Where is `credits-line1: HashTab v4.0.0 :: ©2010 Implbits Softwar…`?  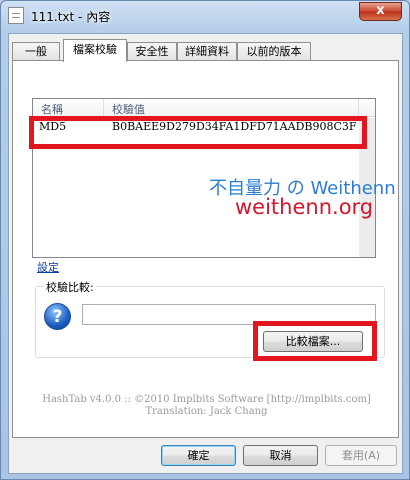 credits-line1: HashTab v4.0.0 :: ©2010 Implbits Softwar… is located at coordinates (206, 399).